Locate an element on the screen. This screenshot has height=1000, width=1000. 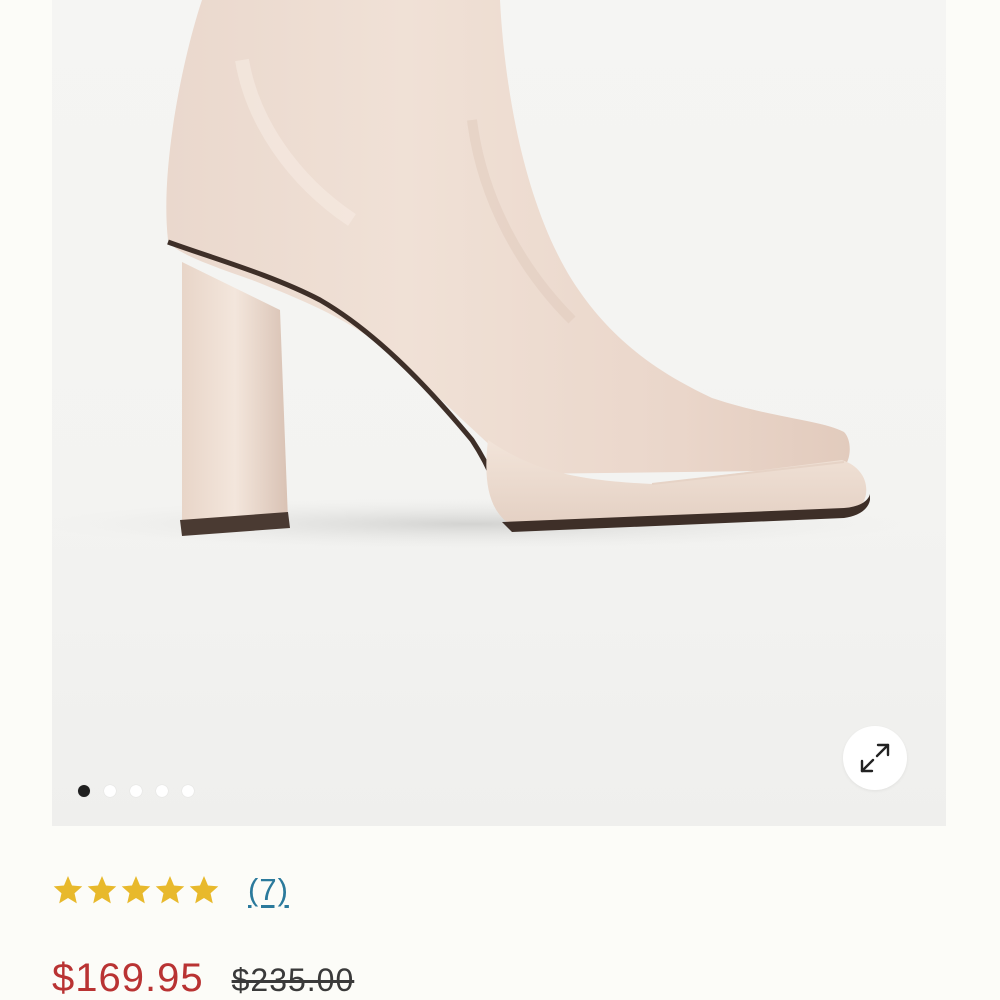
product-rating: (7) is located at coordinates (170, 890).